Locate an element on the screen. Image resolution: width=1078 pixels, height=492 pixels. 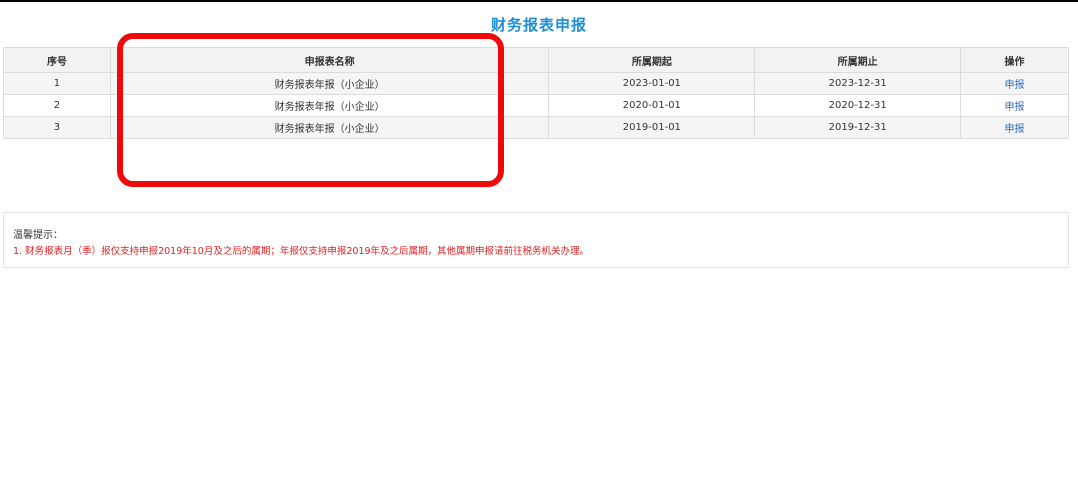
row-index: 1 is located at coordinates (57, 83).